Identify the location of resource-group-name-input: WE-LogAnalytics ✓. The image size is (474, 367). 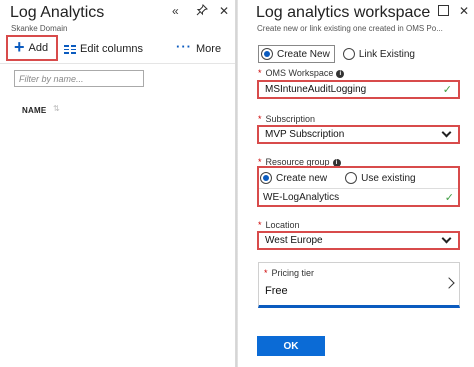
(358, 196).